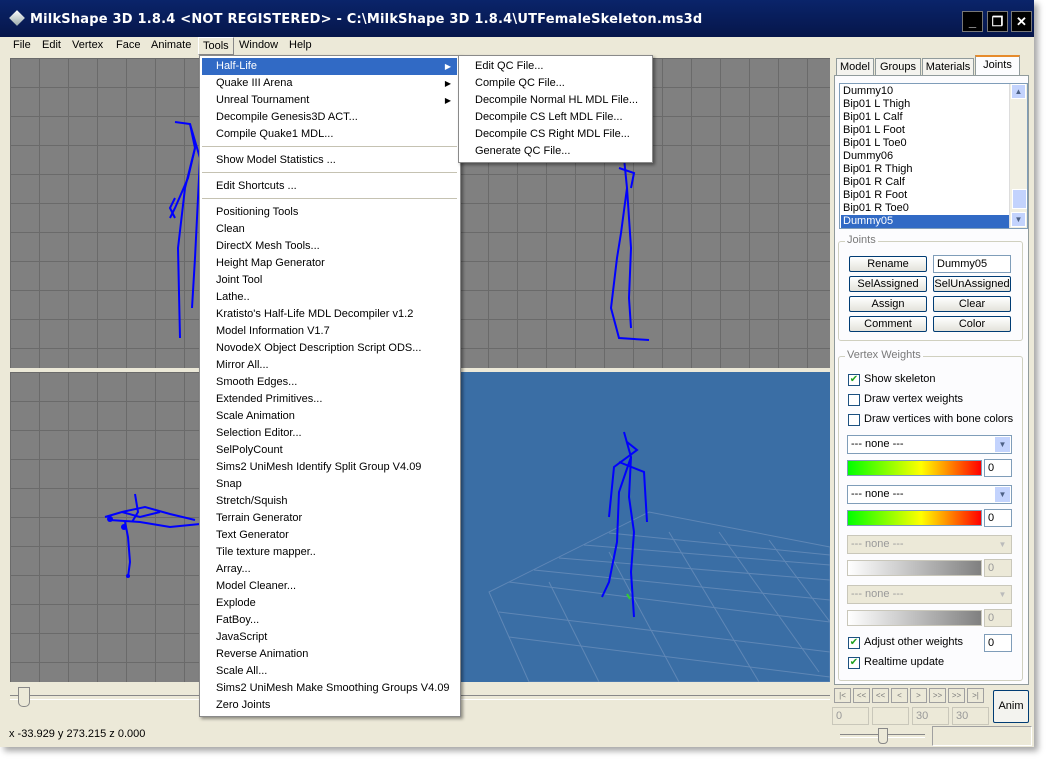 Image resolution: width=1047 pixels, height=761 pixels. I want to click on nav-forward-button: >>, so click(937, 695).